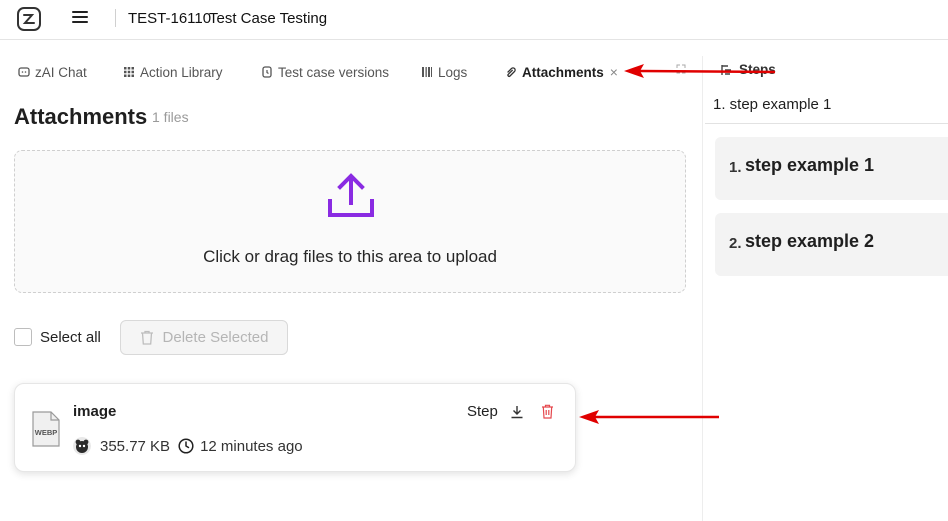 The image size is (948, 521). I want to click on tab-label: Action Library, so click(181, 72).